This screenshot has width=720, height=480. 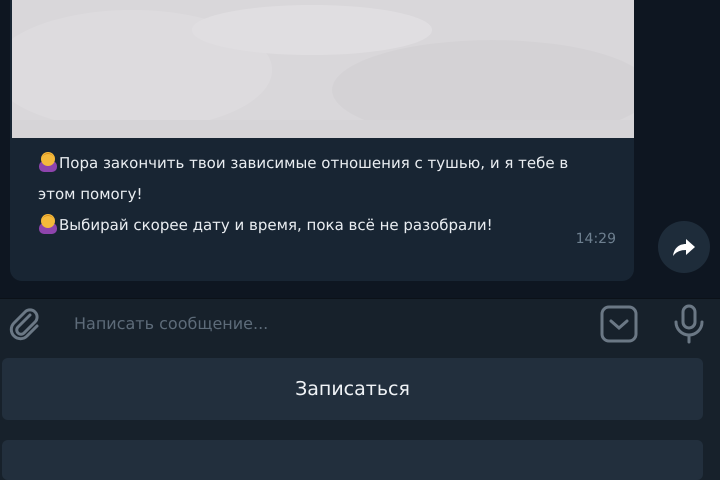 I want to click on message-time: 14:29, so click(x=596, y=239).